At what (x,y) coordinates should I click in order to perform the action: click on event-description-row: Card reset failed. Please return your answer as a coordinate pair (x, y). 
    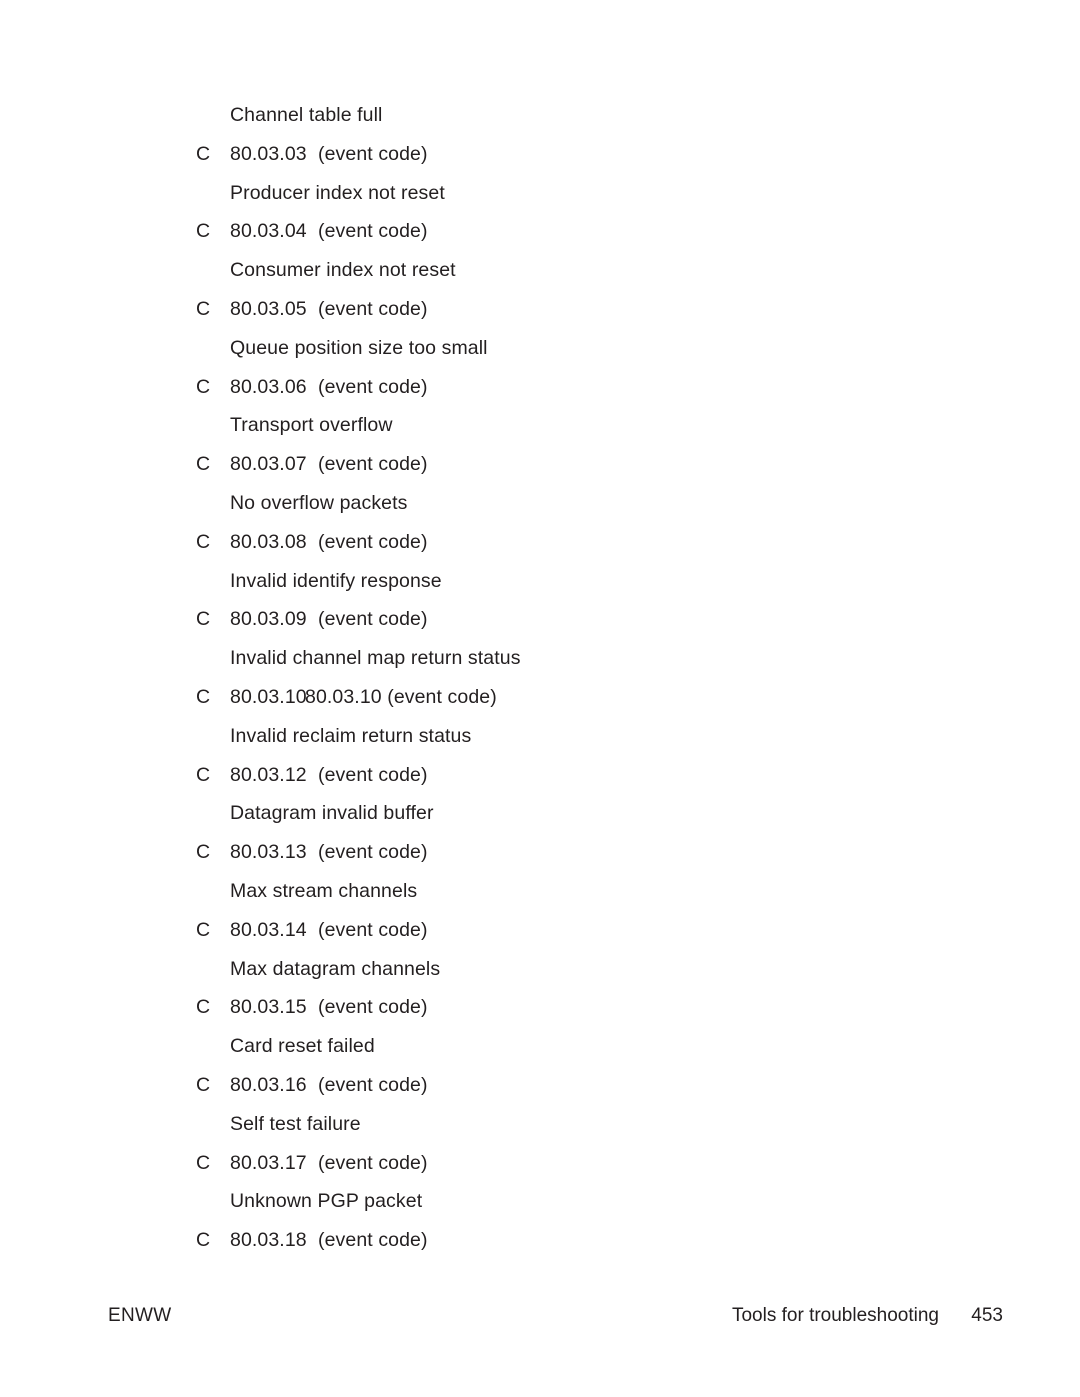
    Looking at the image, I should click on (540, 1046).